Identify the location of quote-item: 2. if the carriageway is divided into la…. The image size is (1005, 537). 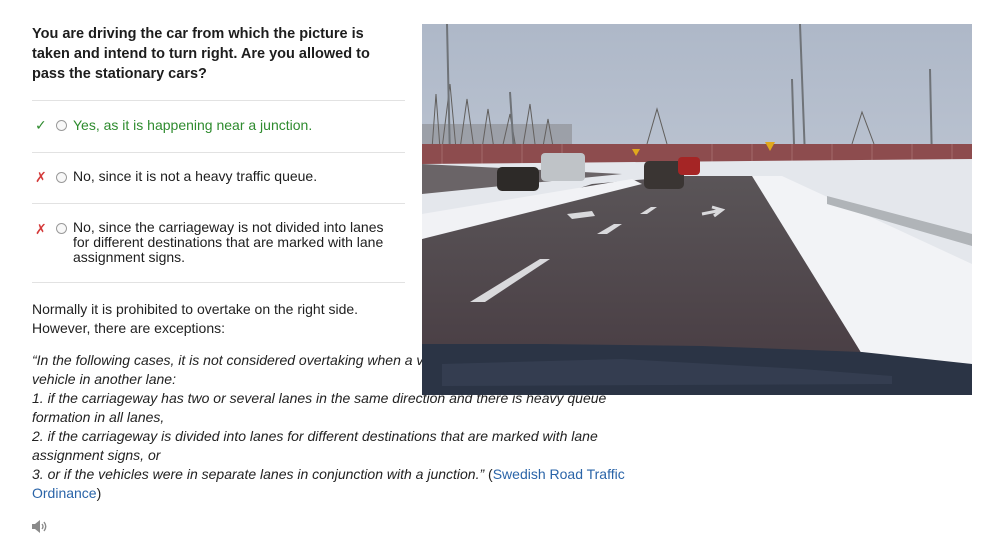
(315, 445).